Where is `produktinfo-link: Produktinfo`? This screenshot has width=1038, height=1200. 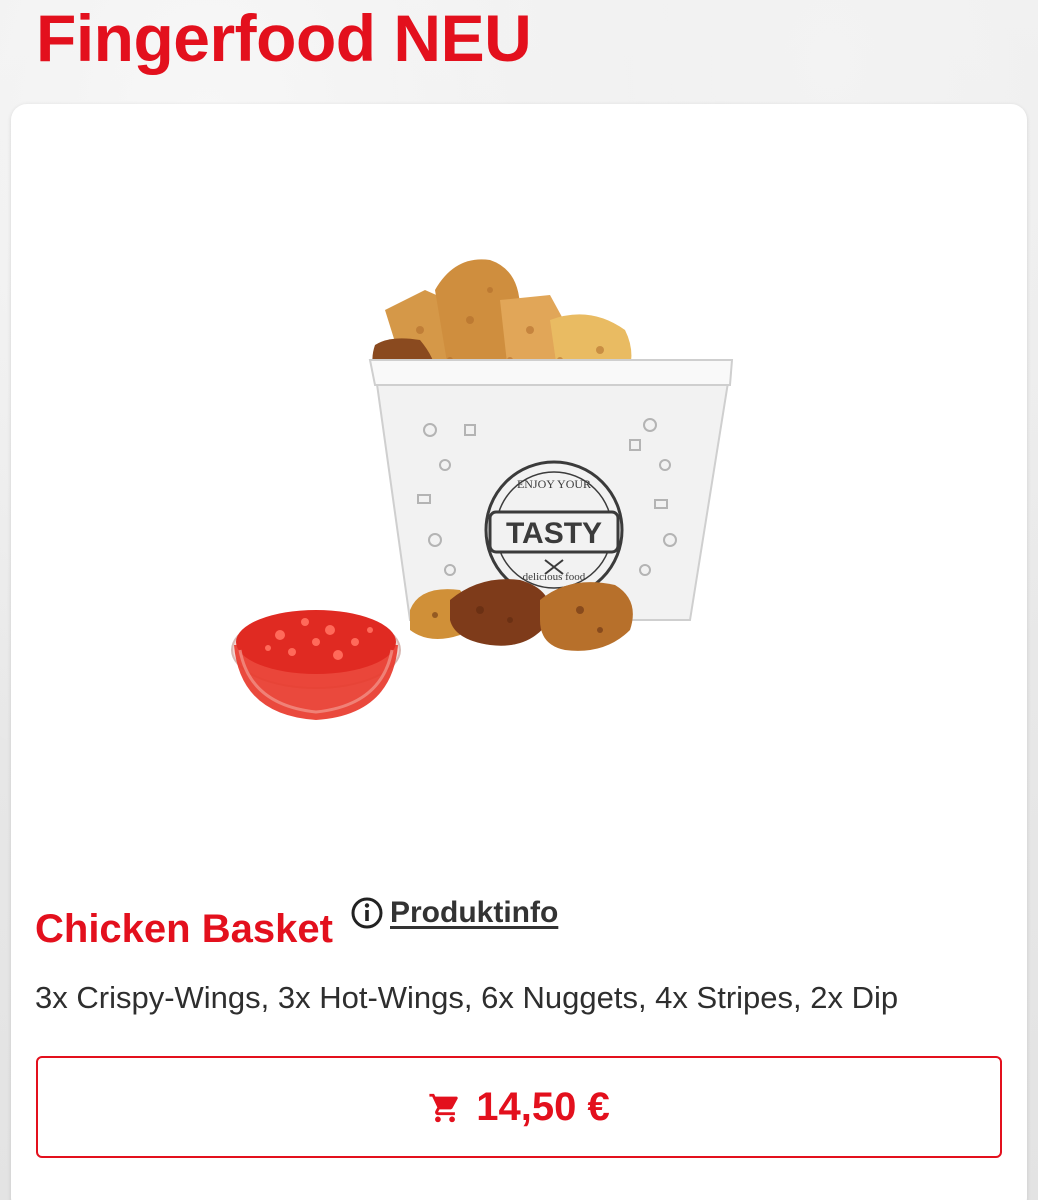 produktinfo-link: Produktinfo is located at coordinates (454, 913).